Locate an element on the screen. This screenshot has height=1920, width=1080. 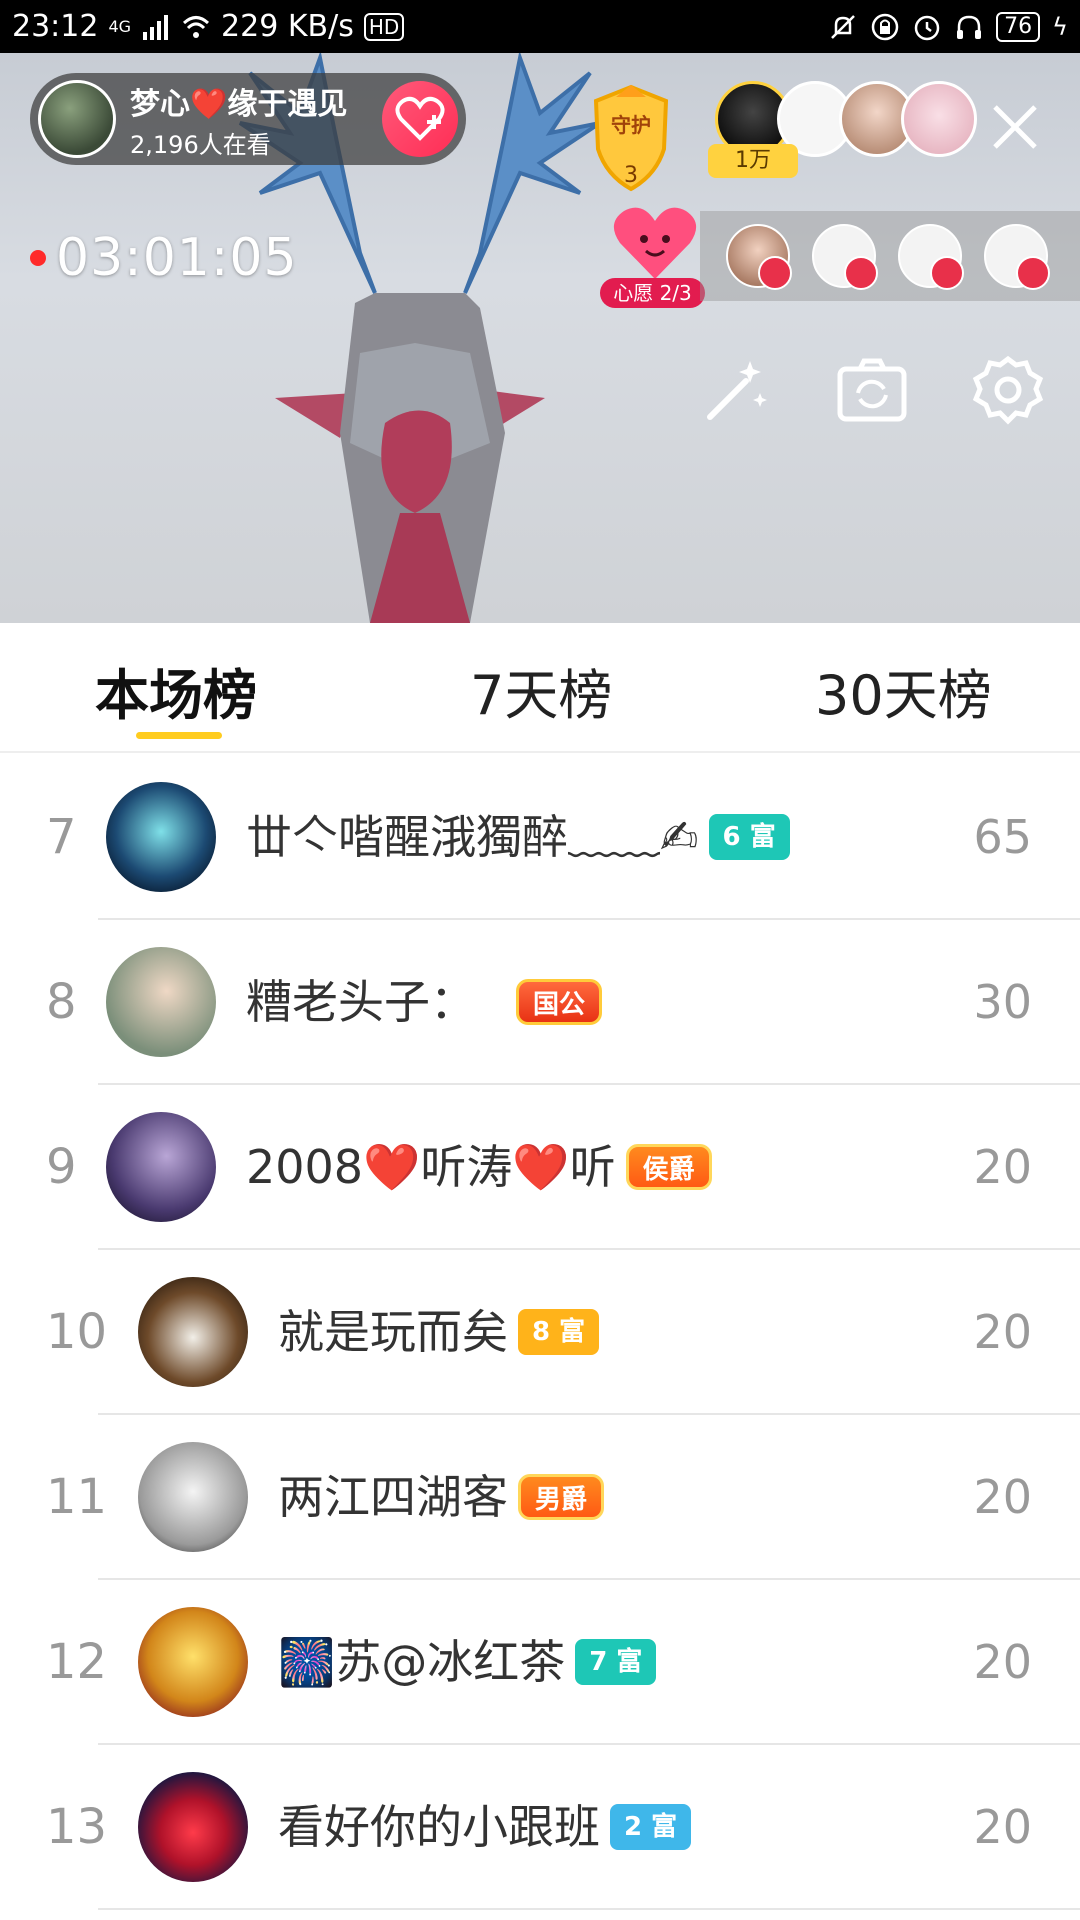
signal-icon is located at coordinates (156, 27).